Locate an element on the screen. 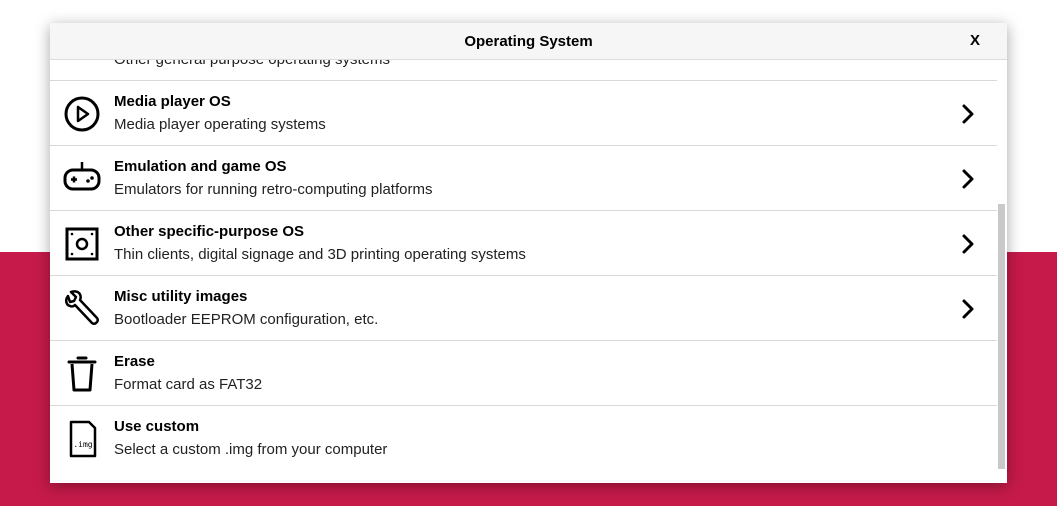 This screenshot has height=506, width=1057. dialog-header: Operating System X is located at coordinates (528, 41).